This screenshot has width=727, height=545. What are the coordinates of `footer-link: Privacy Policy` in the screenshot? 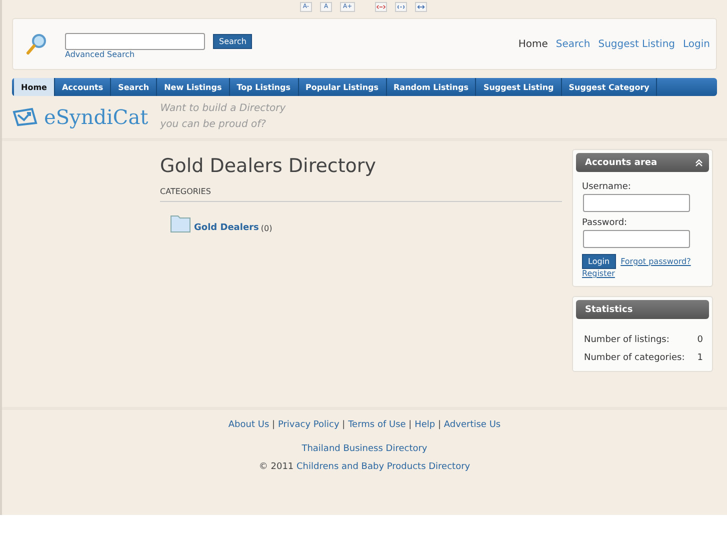 It's located at (309, 425).